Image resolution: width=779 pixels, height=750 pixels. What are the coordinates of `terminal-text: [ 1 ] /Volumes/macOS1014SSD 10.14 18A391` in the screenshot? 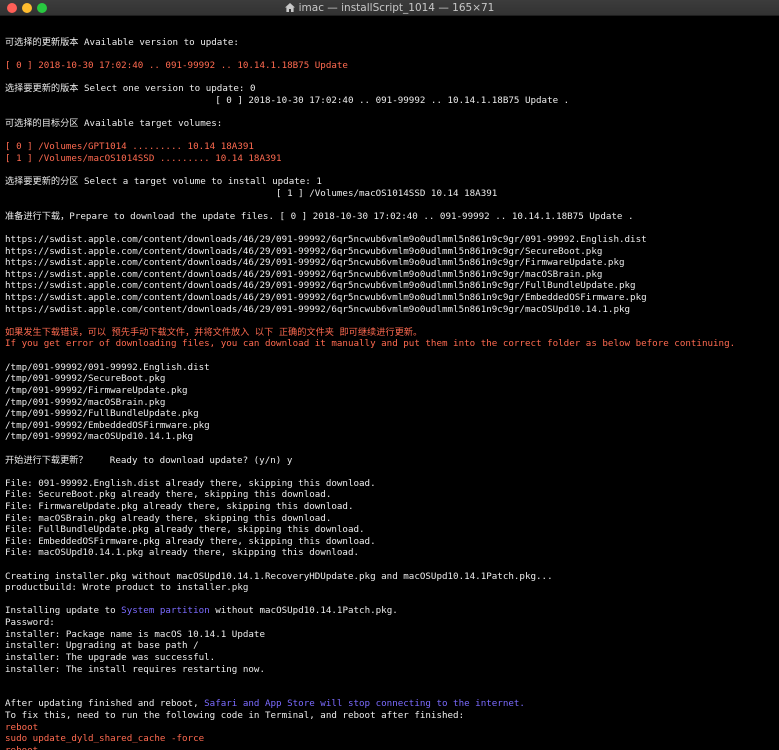 It's located at (251, 193).